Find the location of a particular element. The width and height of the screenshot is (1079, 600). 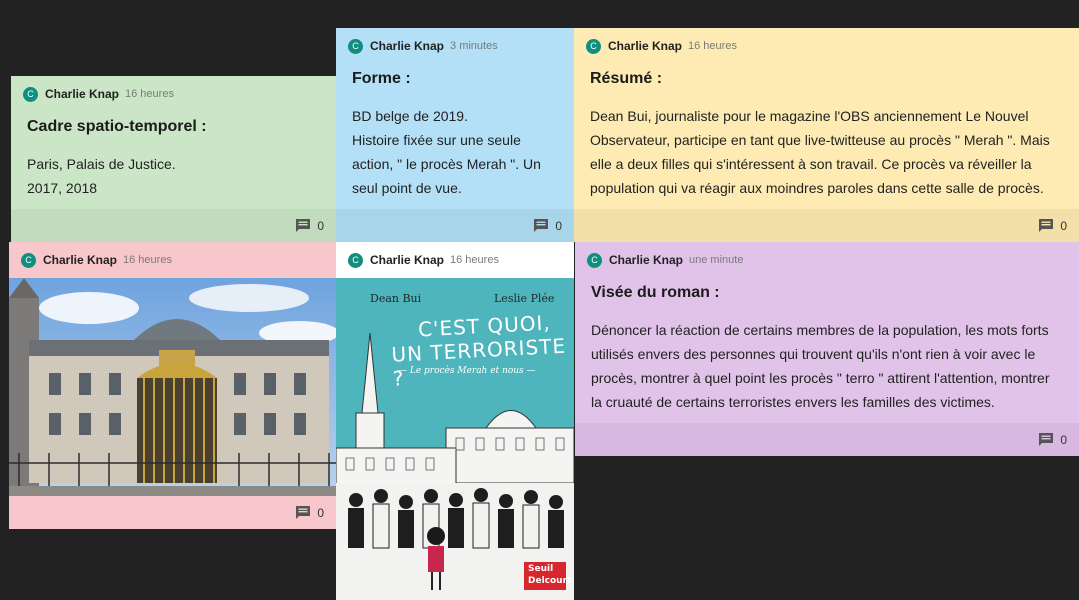

cover-illustration is located at coordinates (455, 466).